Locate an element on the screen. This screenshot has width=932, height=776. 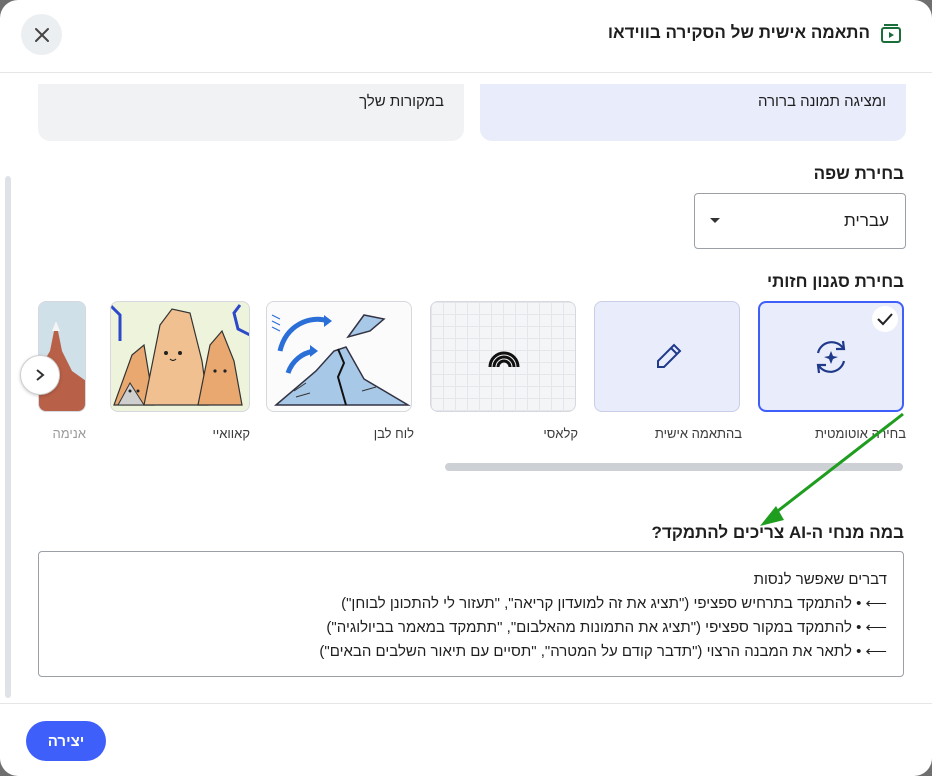
vertical-scrollbar is located at coordinates (8, 437).